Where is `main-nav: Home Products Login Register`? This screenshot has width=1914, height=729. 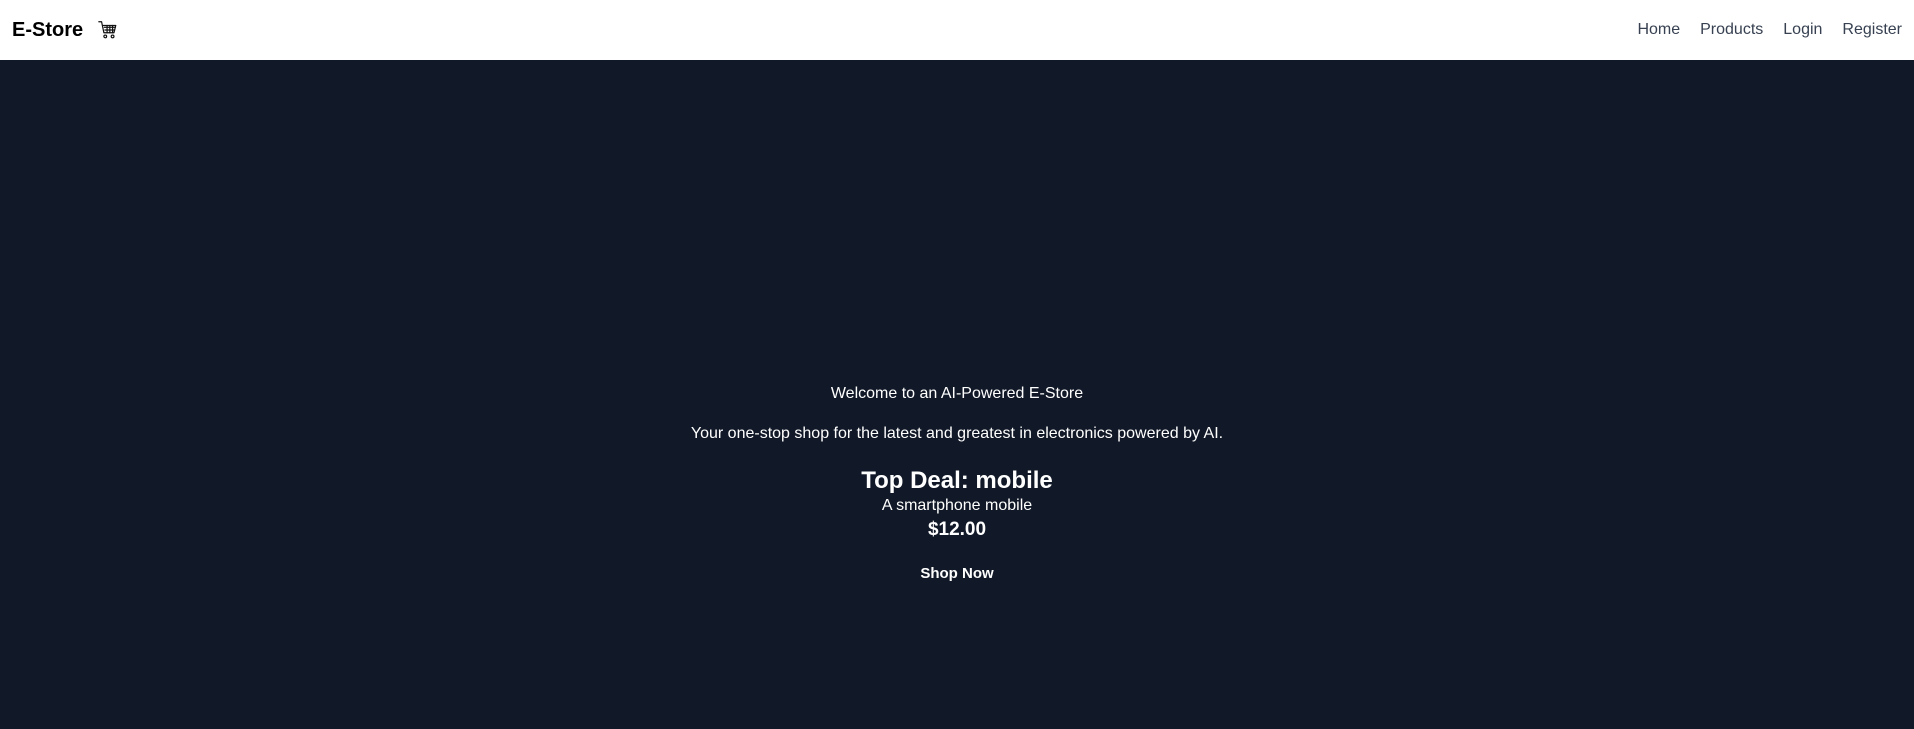
main-nav: Home Products Login Register is located at coordinates (1769, 30).